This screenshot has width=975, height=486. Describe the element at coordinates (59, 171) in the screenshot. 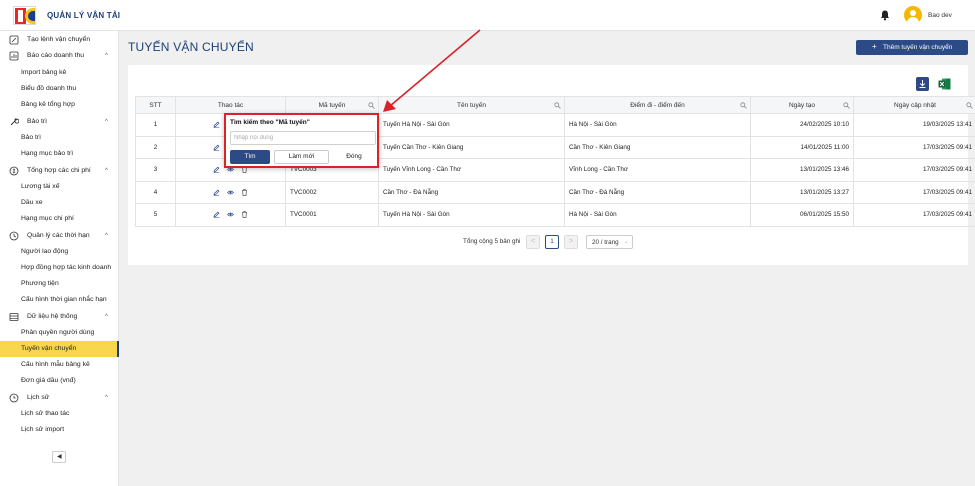

I see `sidebar-group: Tổng hợp các chi phí ^` at that location.